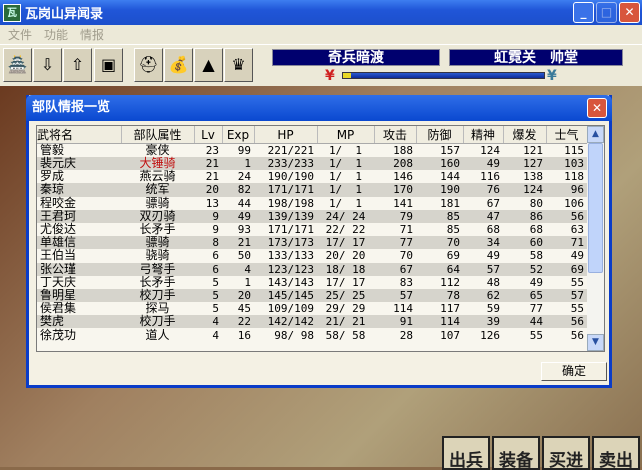  What do you see at coordinates (483, 190) in the screenshot?
I see `cell-spirit: 76` at bounding box center [483, 190].